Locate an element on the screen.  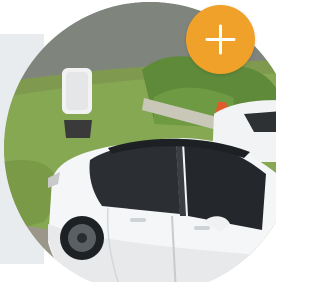
add-button is located at coordinates (220, 39).